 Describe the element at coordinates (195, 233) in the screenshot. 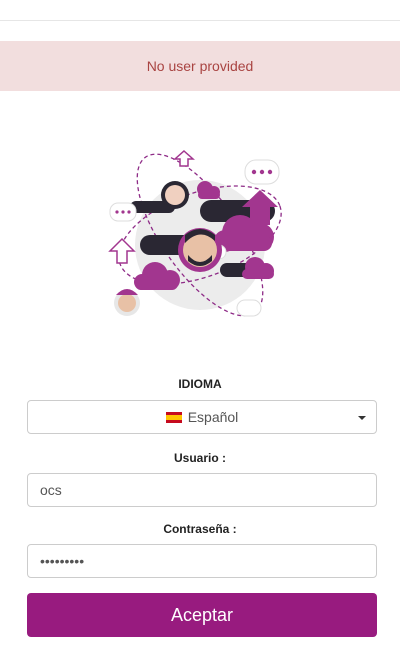

I see `community-illustration` at that location.